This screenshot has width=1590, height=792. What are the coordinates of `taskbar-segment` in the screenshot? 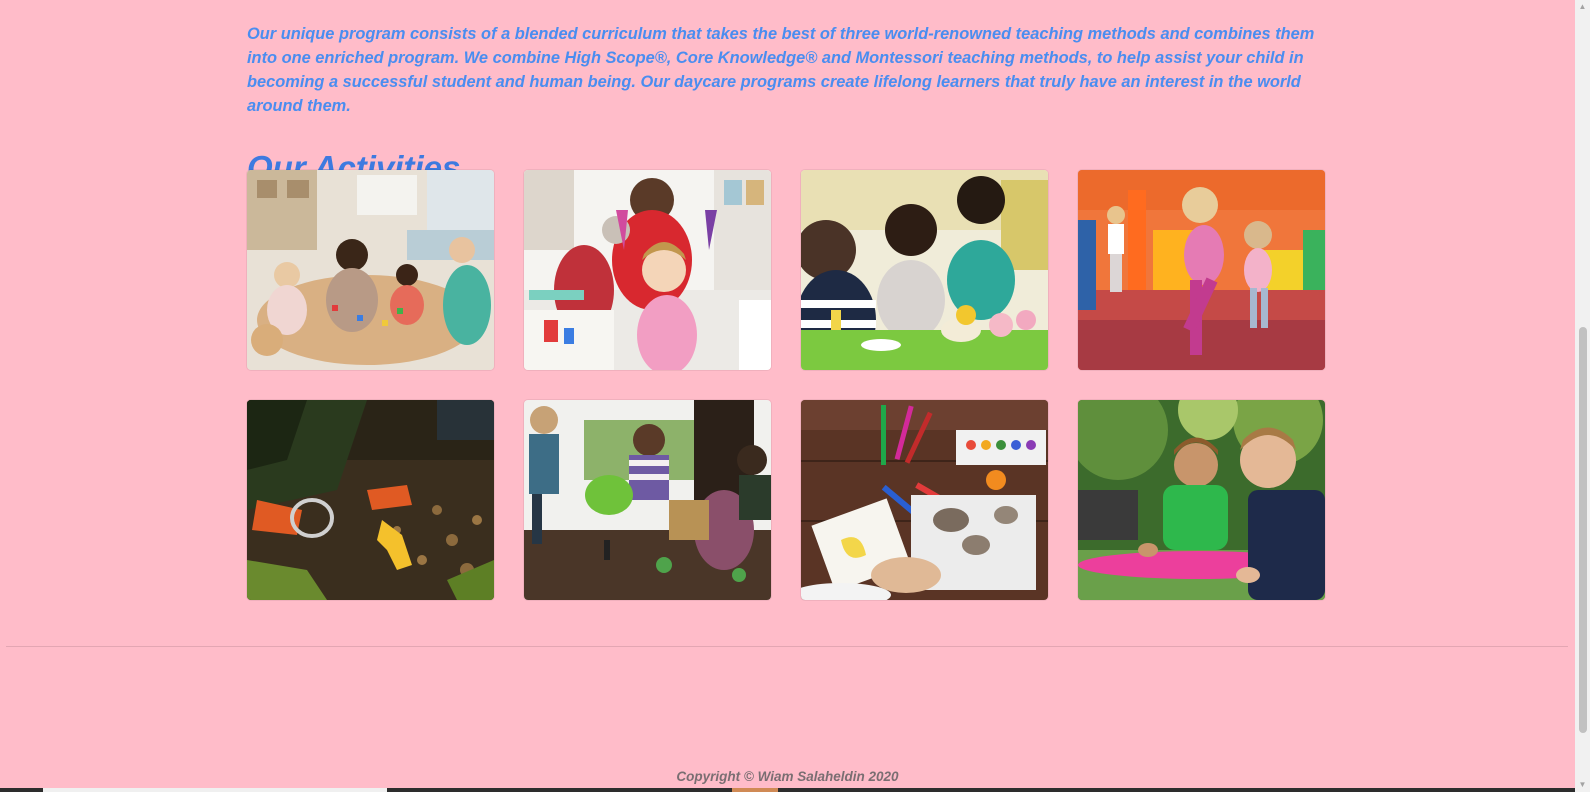 It's located at (215, 790).